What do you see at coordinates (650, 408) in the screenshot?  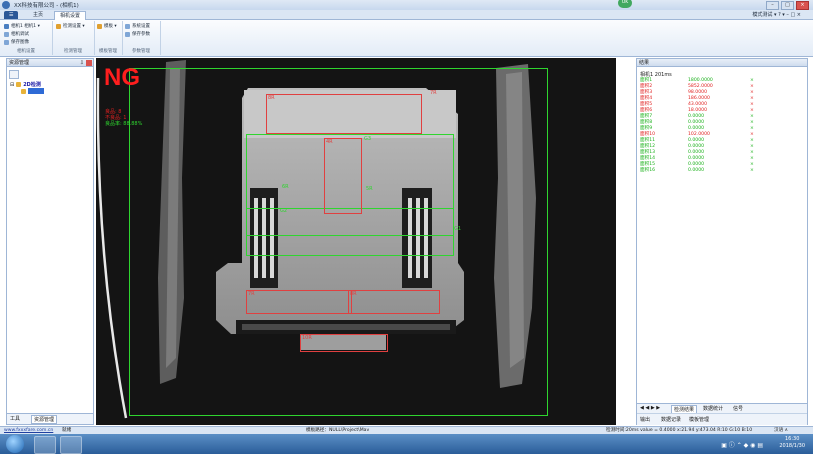 I see `page-nav: ◀ ◀ ▶ ▶` at bounding box center [650, 408].